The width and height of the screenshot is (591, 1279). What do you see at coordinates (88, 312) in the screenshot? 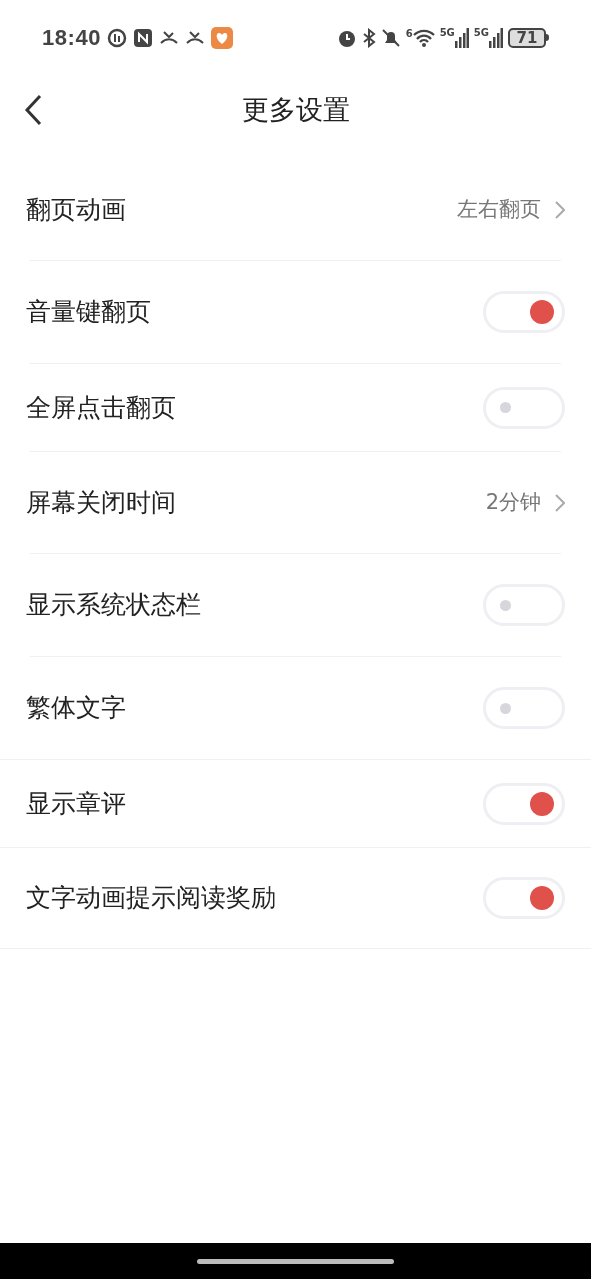
I see `setting-label: 音量键翻页` at bounding box center [88, 312].